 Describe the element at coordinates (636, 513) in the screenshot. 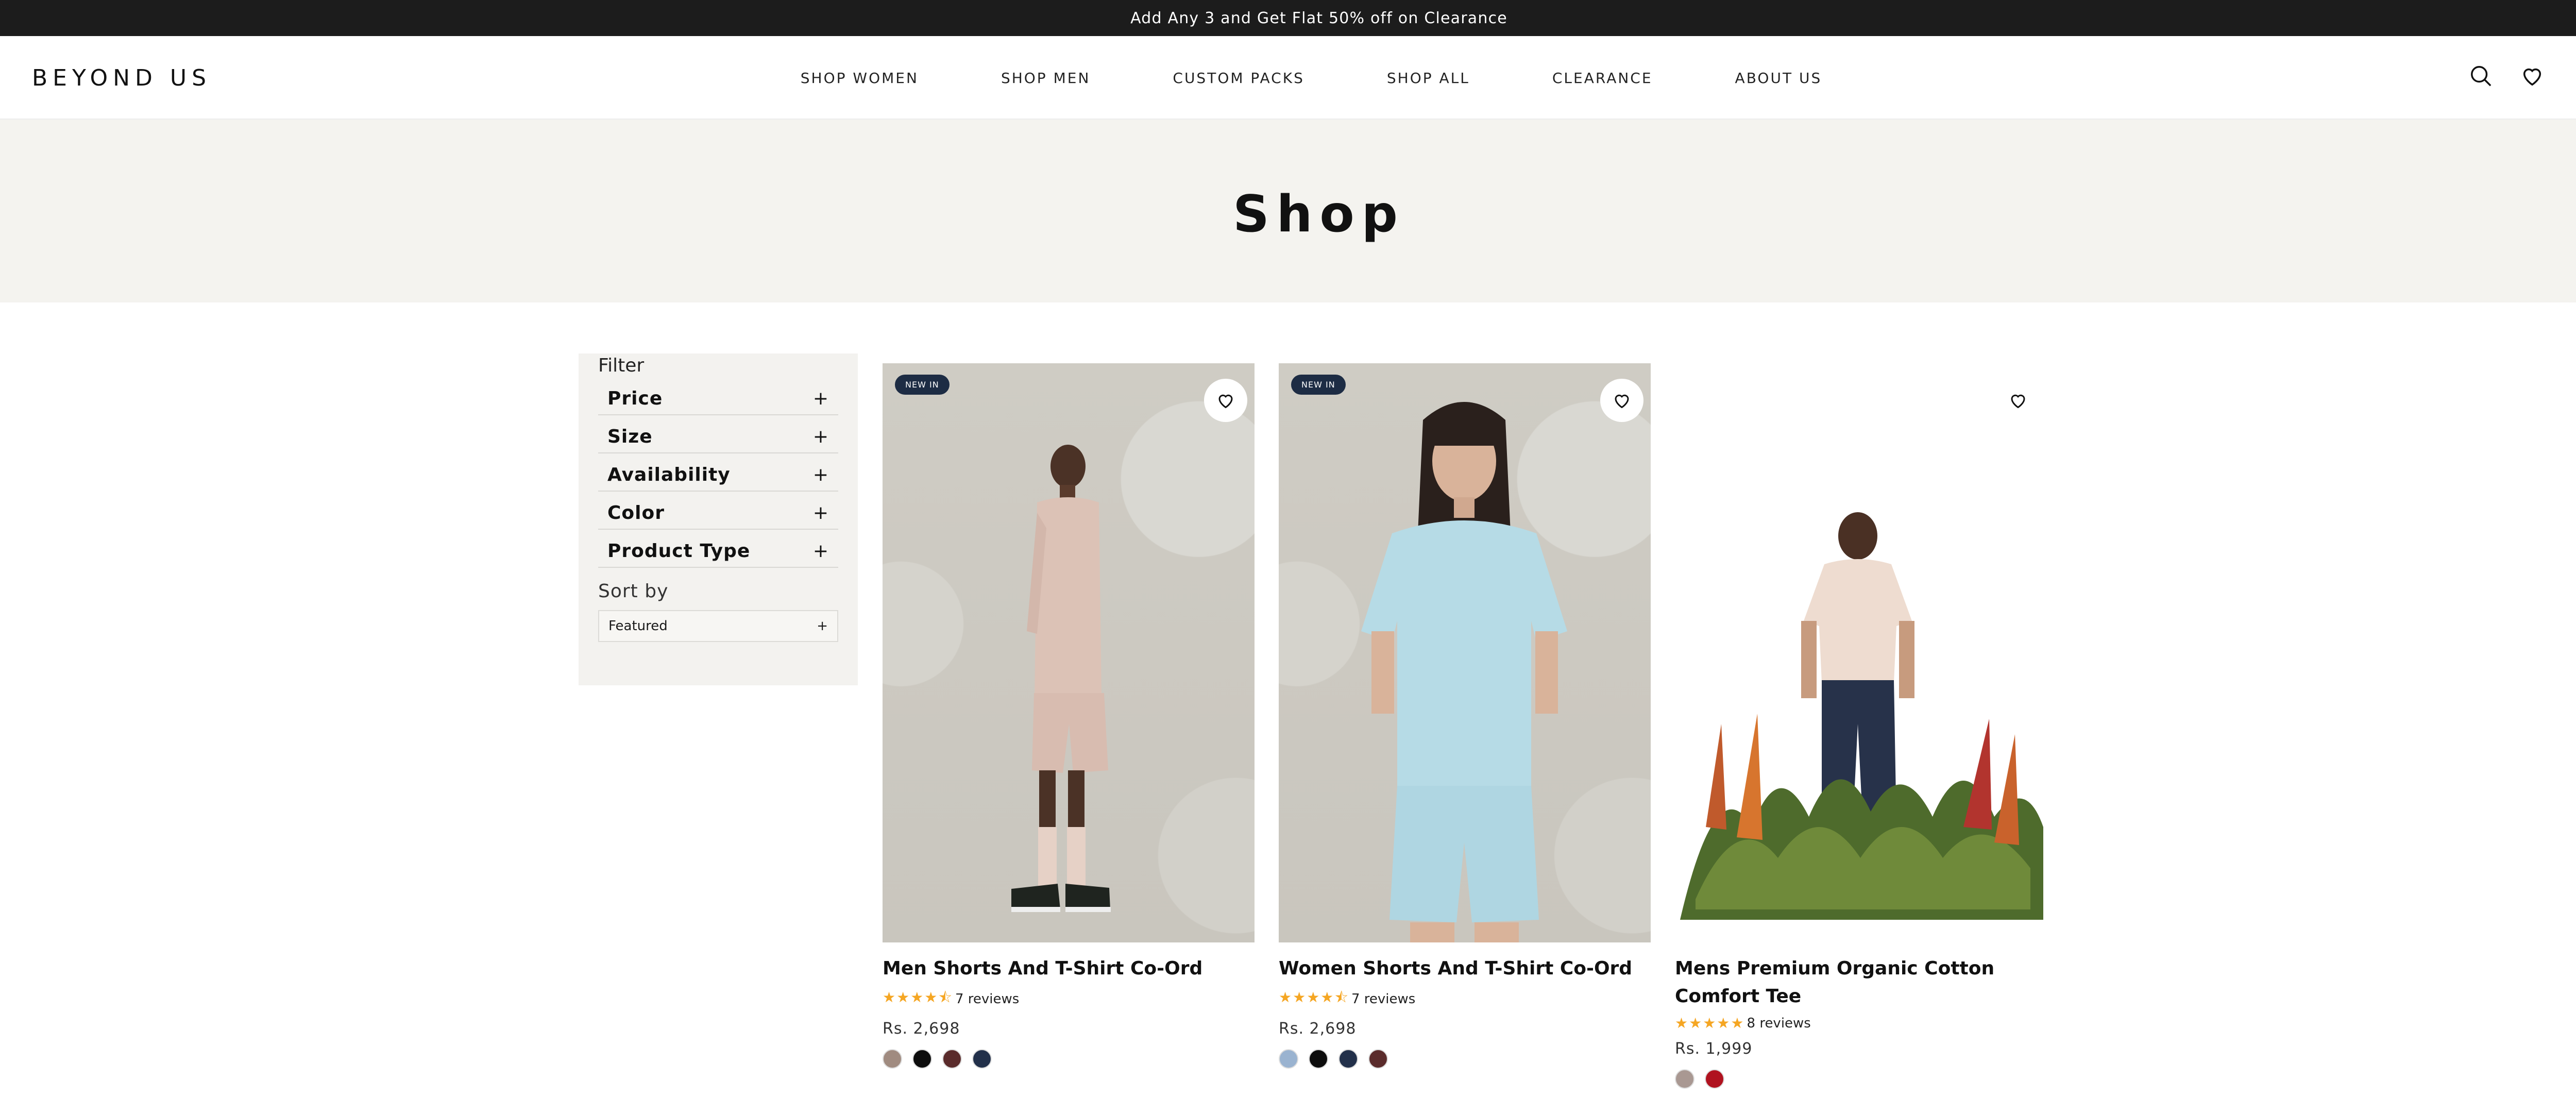

I see `filter-label: Color` at that location.